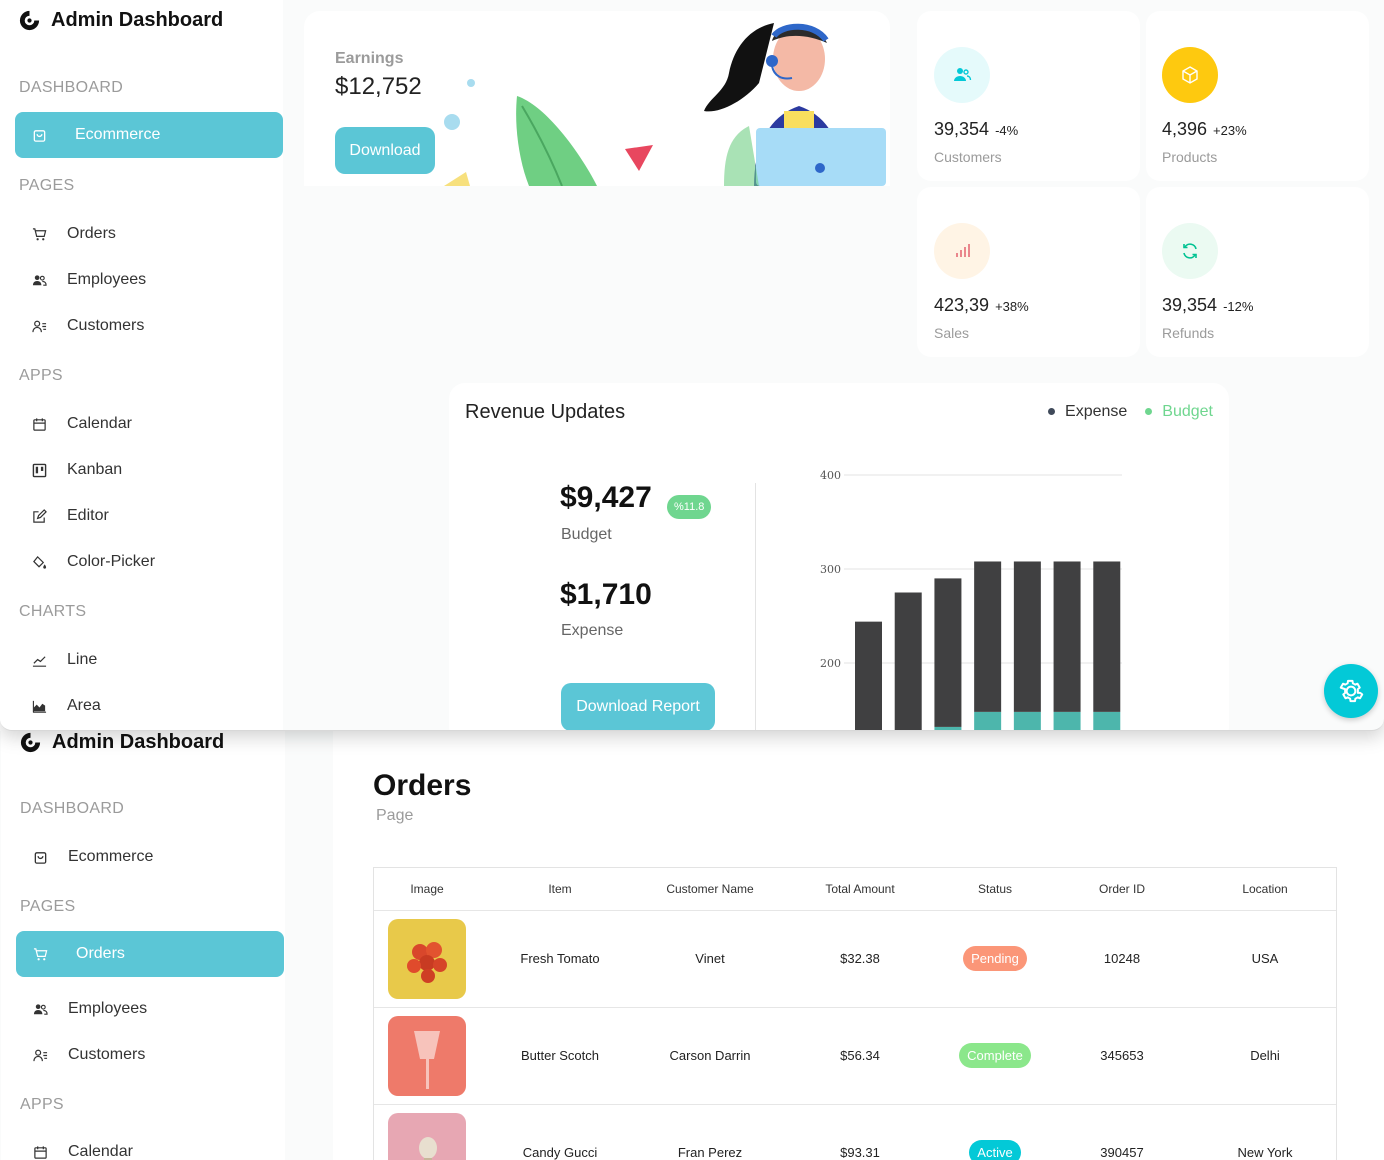 The image size is (1384, 1160). Describe the element at coordinates (39, 470) in the screenshot. I see `kanban-icon` at that location.